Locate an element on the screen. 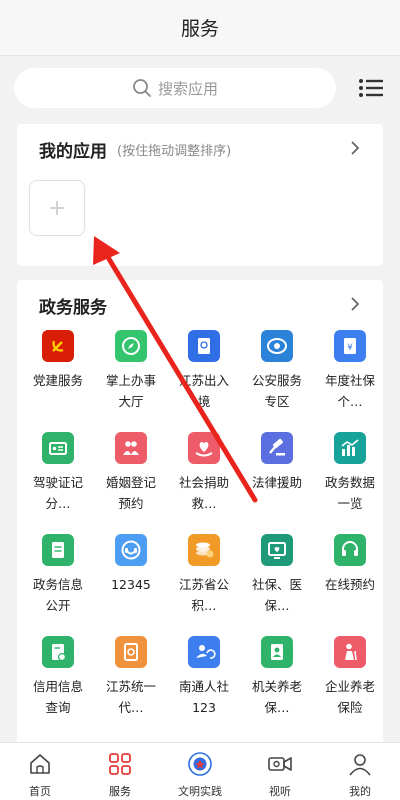 Image resolution: width=400 pixels, height=800 pixels. app-label: 12345 is located at coordinates (131, 584).